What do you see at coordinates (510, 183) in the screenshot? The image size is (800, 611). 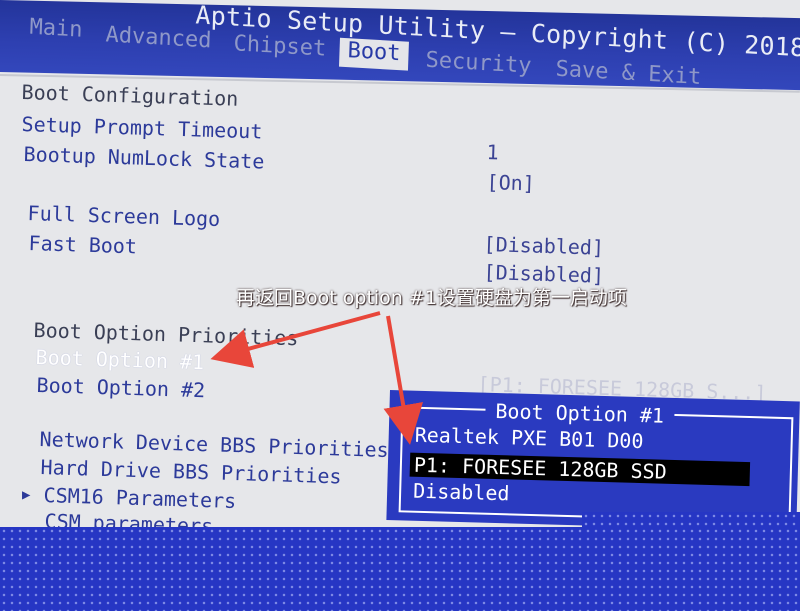 I see `bootup-numlock-state-value: [On]` at bounding box center [510, 183].